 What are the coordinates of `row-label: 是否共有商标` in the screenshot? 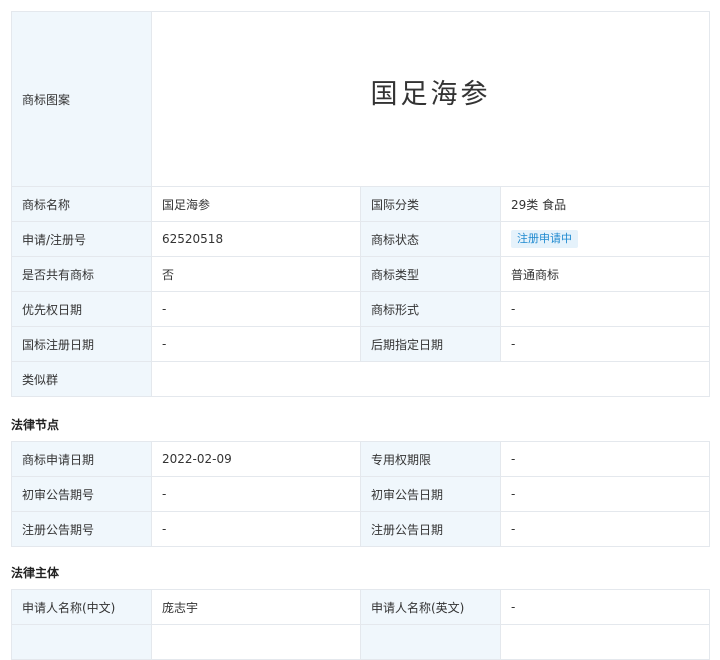 It's located at (81, 274).